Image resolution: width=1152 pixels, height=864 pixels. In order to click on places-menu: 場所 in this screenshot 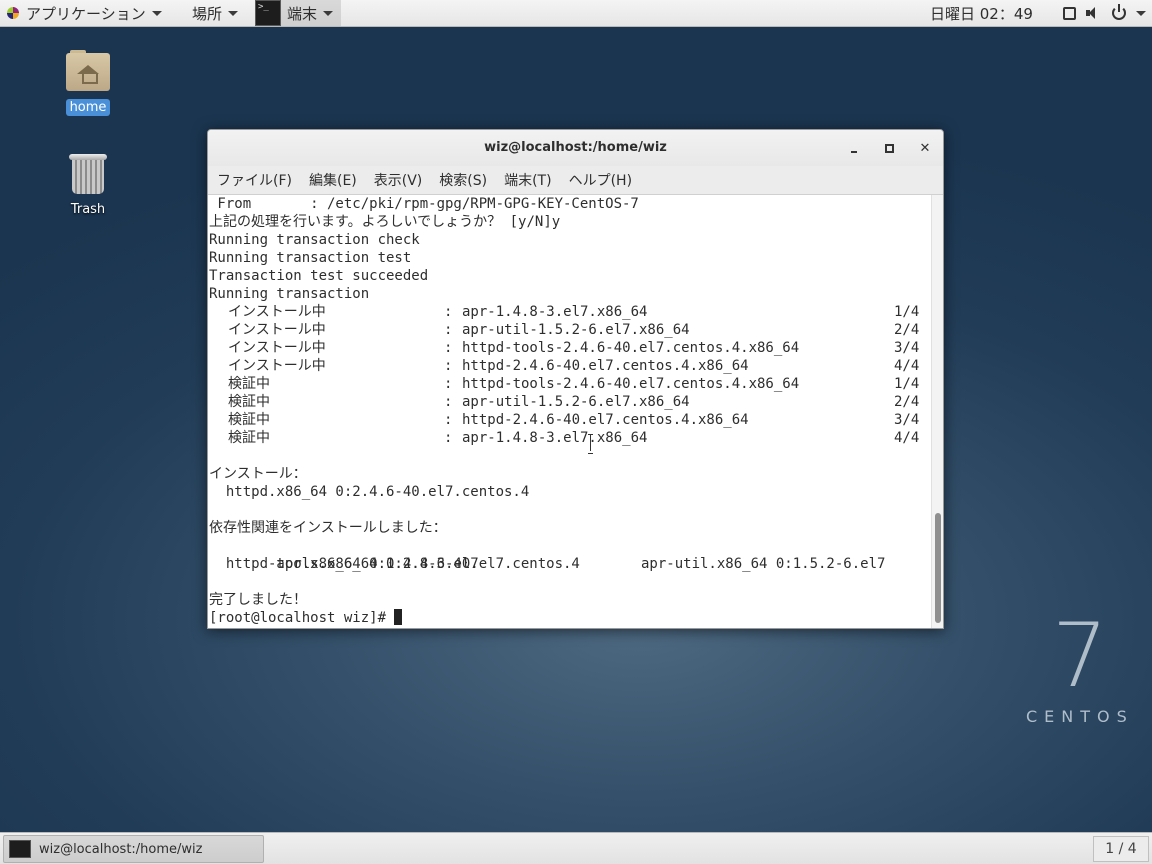, I will do `click(215, 13)`.